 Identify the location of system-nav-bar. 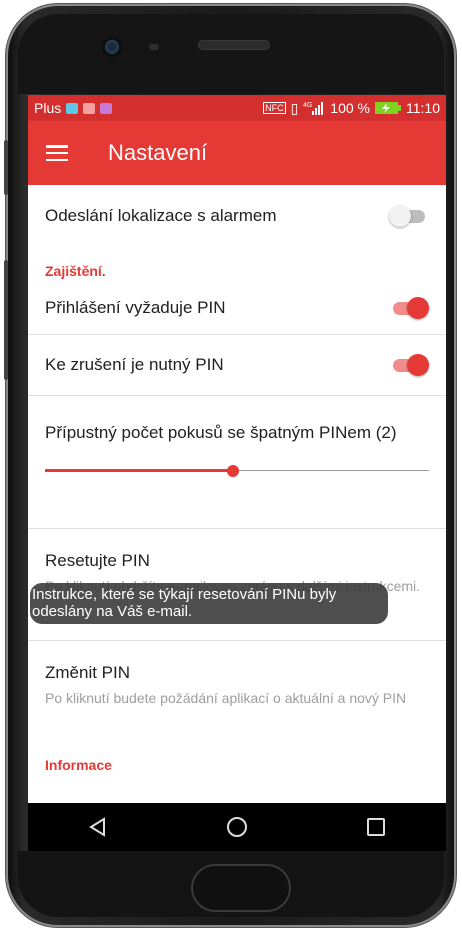
(237, 827).